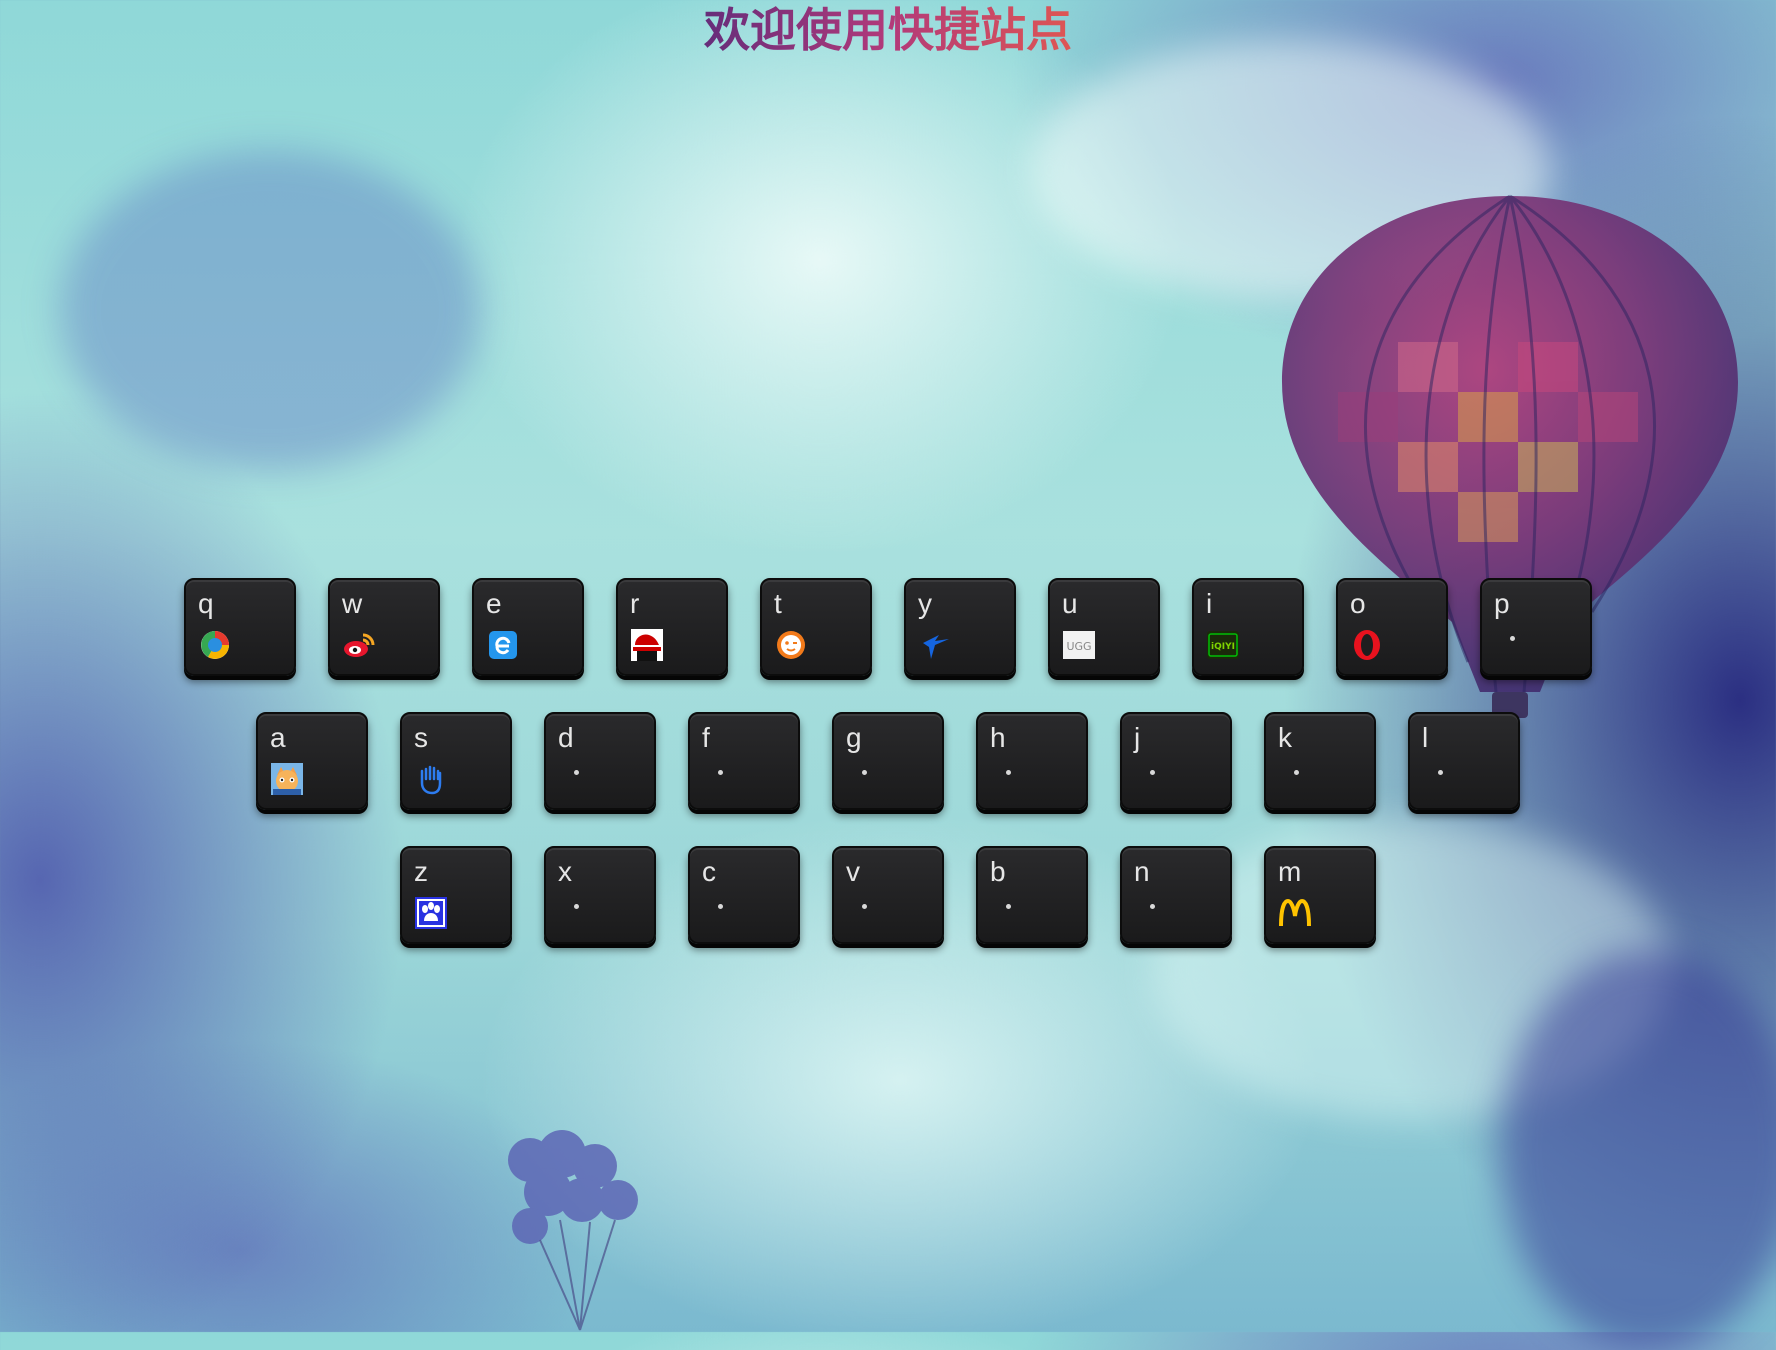 The image size is (1776, 1350). I want to click on key-n: n, so click(1176, 895).